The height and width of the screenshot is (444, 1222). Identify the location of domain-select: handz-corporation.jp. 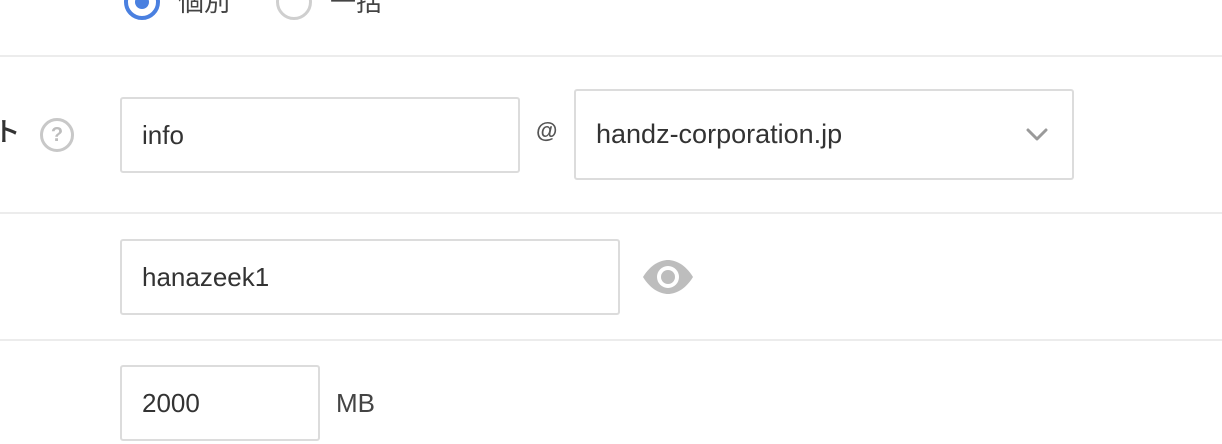
(824, 134).